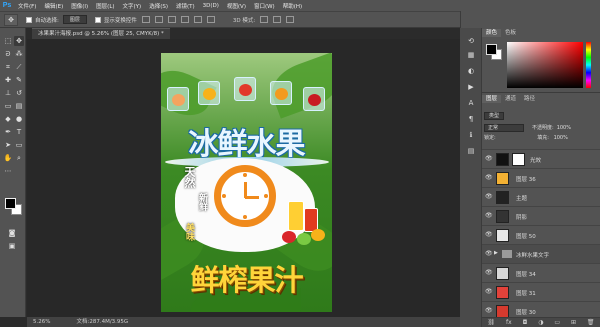  Describe the element at coordinates (561, 138) in the screenshot. I see `fill-value: 100%` at that location.